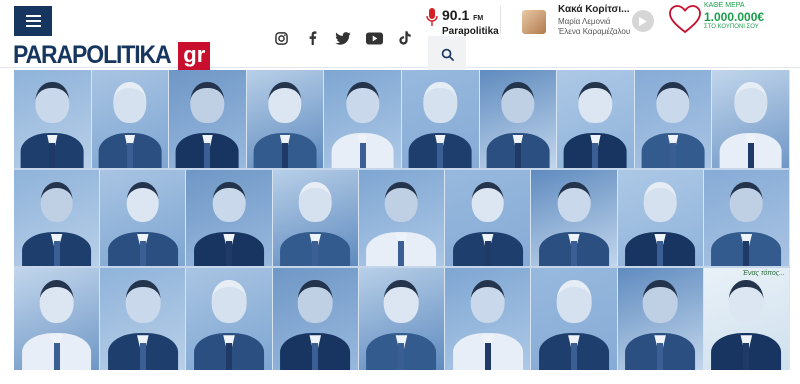 The width and height of the screenshot is (800, 384). I want to click on logo-text: PARAPOLITIKA, so click(92, 55).